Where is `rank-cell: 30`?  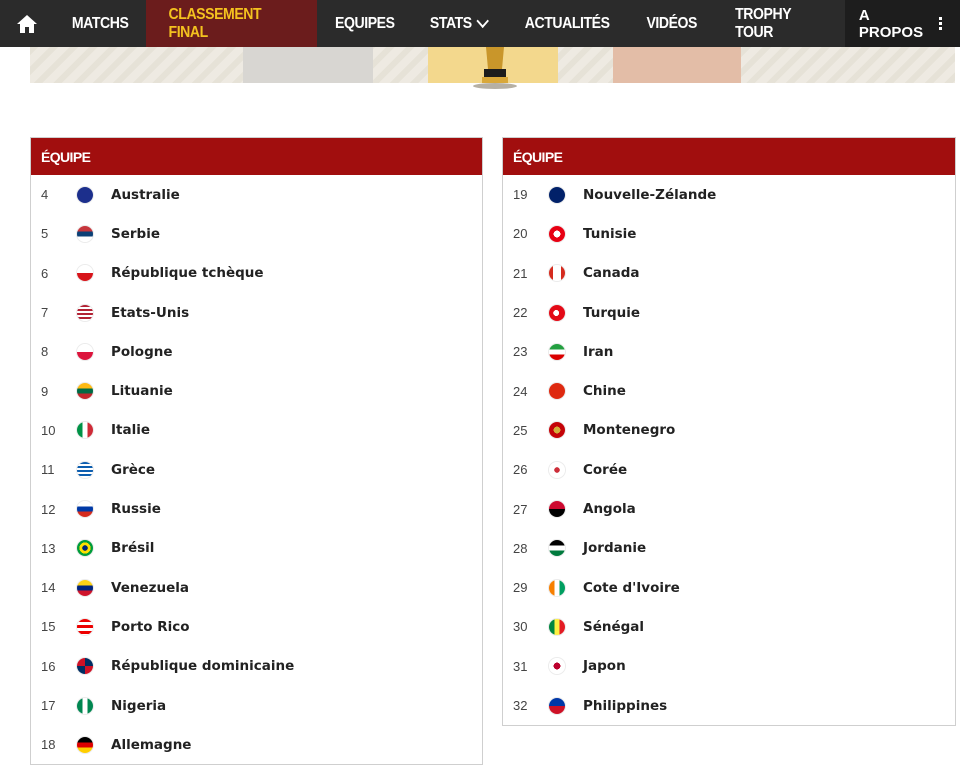 rank-cell: 30 is located at coordinates (520, 627).